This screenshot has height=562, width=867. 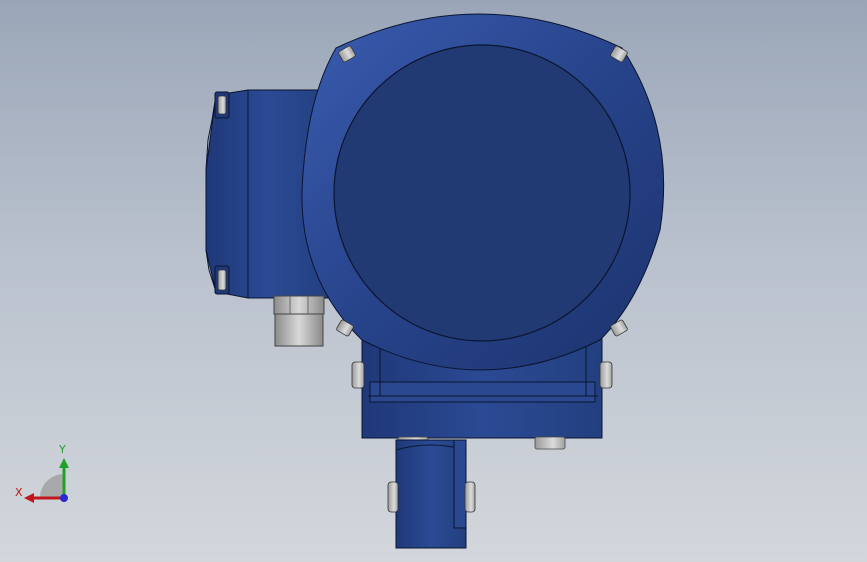 I want to click on z-axis-dot, so click(x=64, y=498).